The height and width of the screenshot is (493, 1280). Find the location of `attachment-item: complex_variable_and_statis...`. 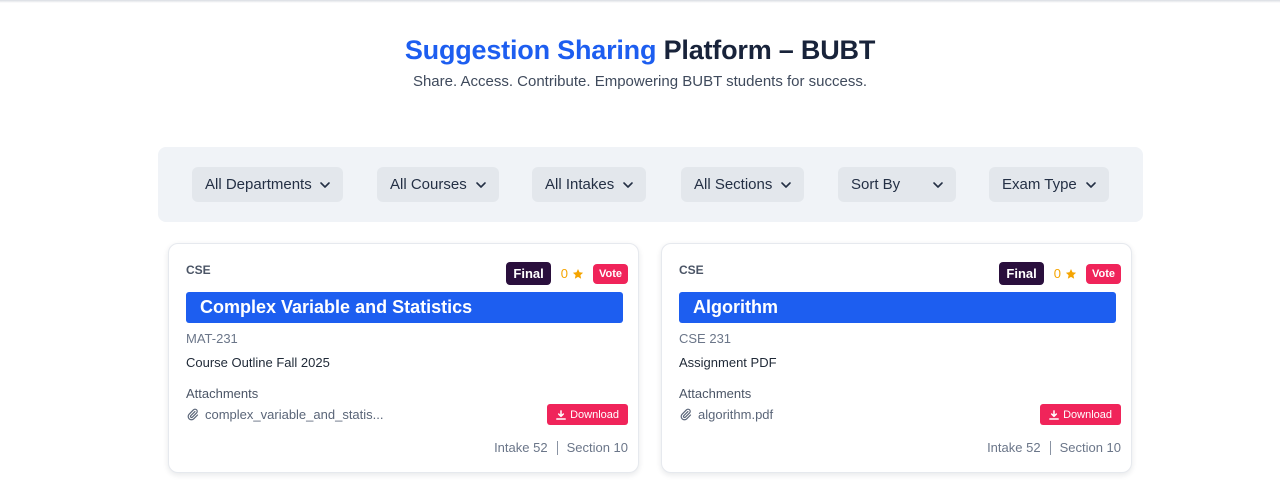

attachment-item: complex_variable_and_statis... is located at coordinates (285, 414).